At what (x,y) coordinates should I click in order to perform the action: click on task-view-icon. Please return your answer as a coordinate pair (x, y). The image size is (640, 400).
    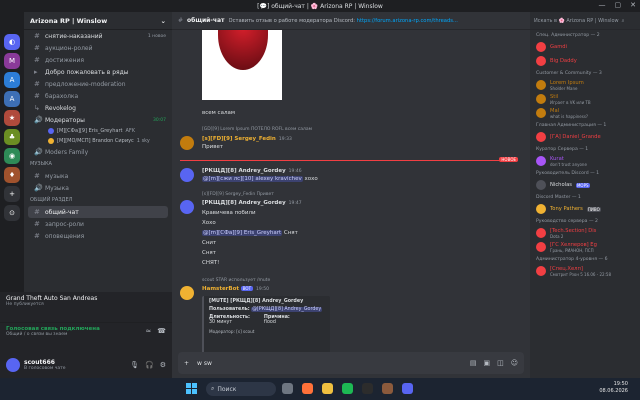
    Looking at the image, I should click on (287, 388).